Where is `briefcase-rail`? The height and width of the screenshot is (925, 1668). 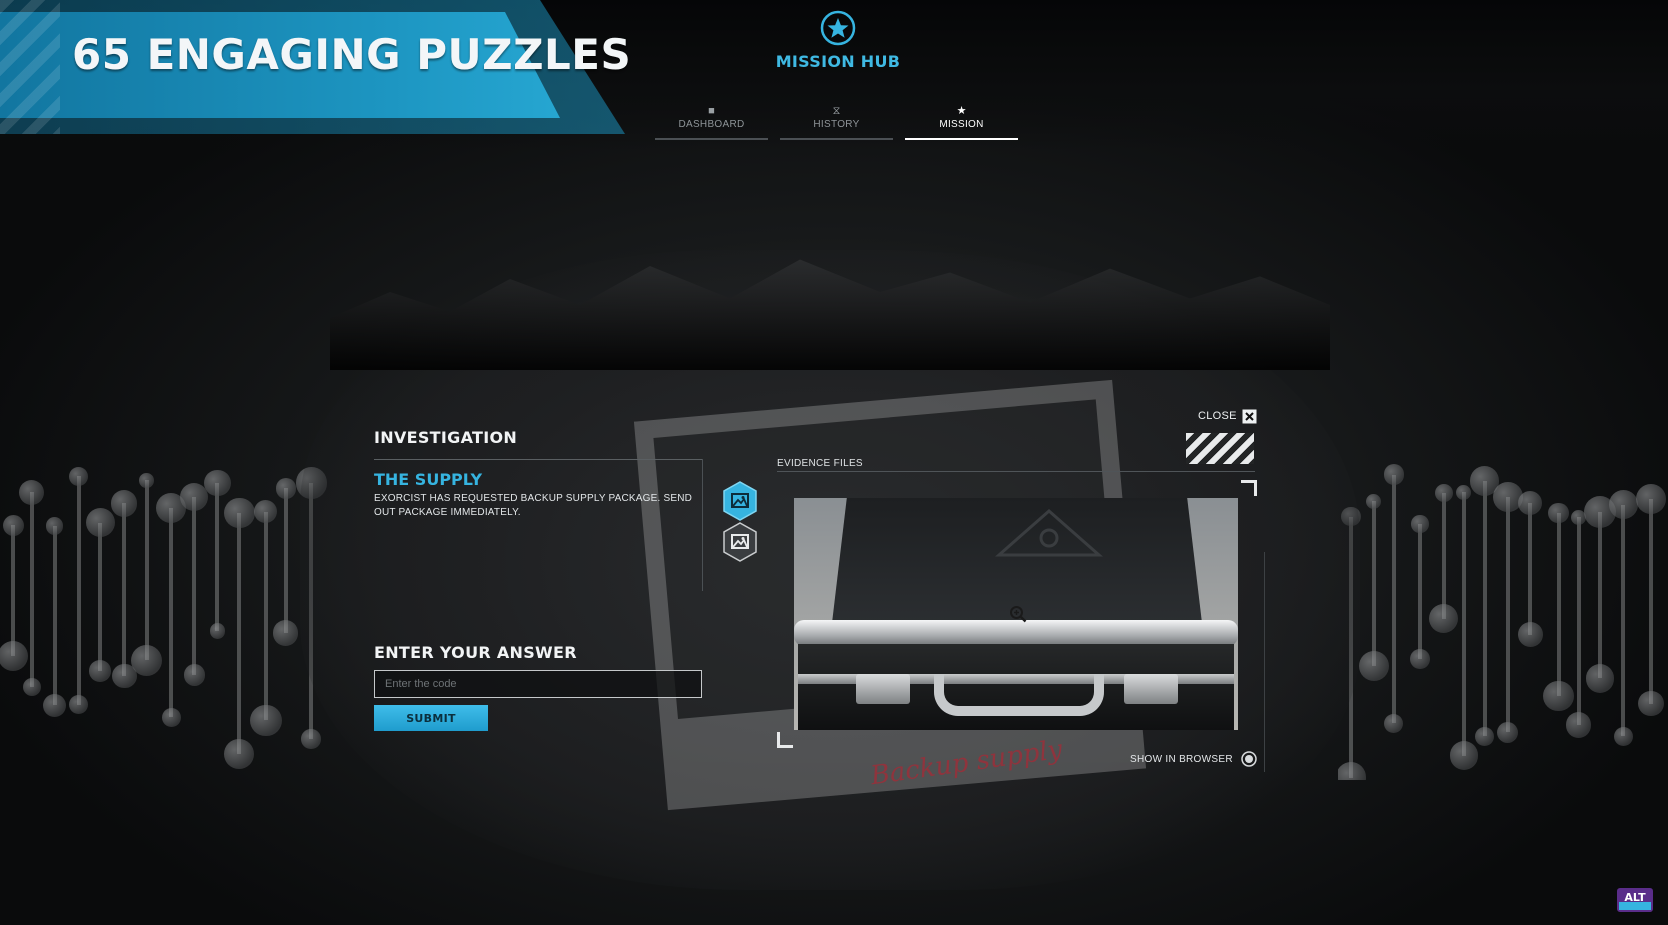
briefcase-rail is located at coordinates (1016, 633).